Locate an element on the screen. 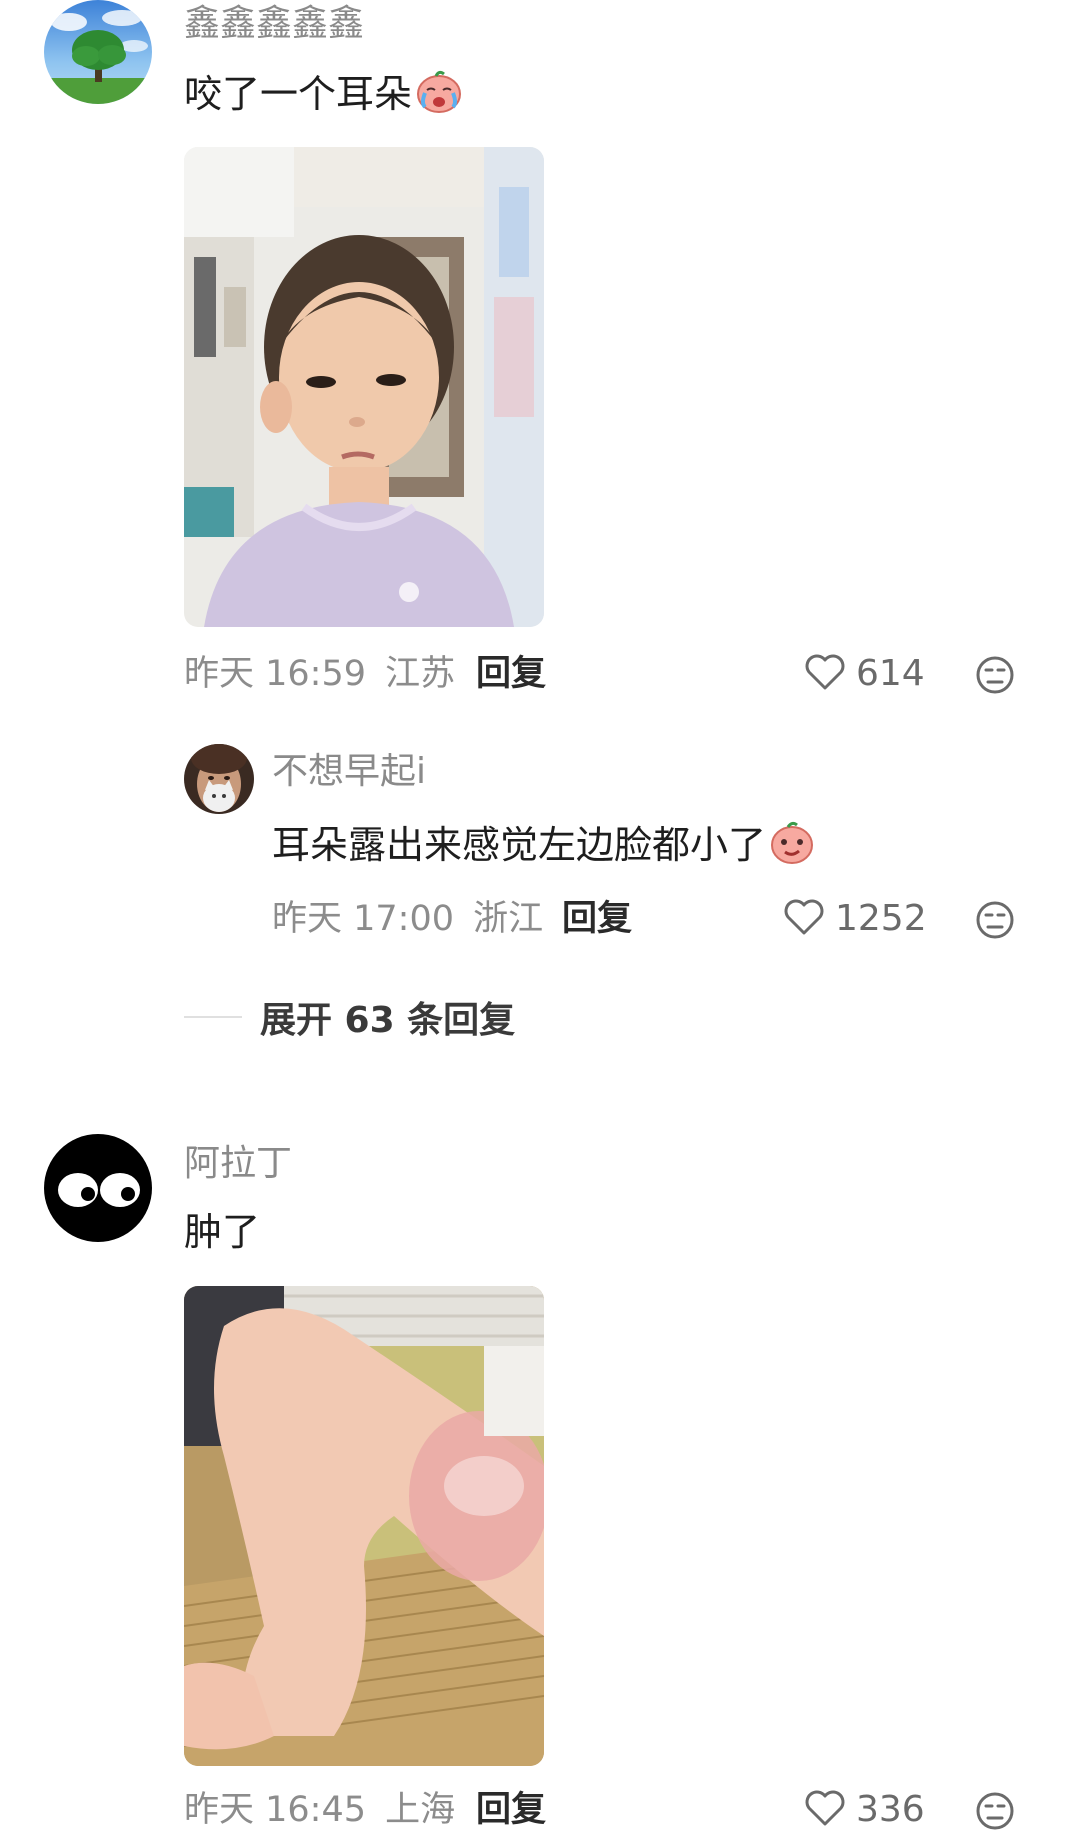 This screenshot has height=1835, width=1079. avatar-tree-image is located at coordinates (98, 52).